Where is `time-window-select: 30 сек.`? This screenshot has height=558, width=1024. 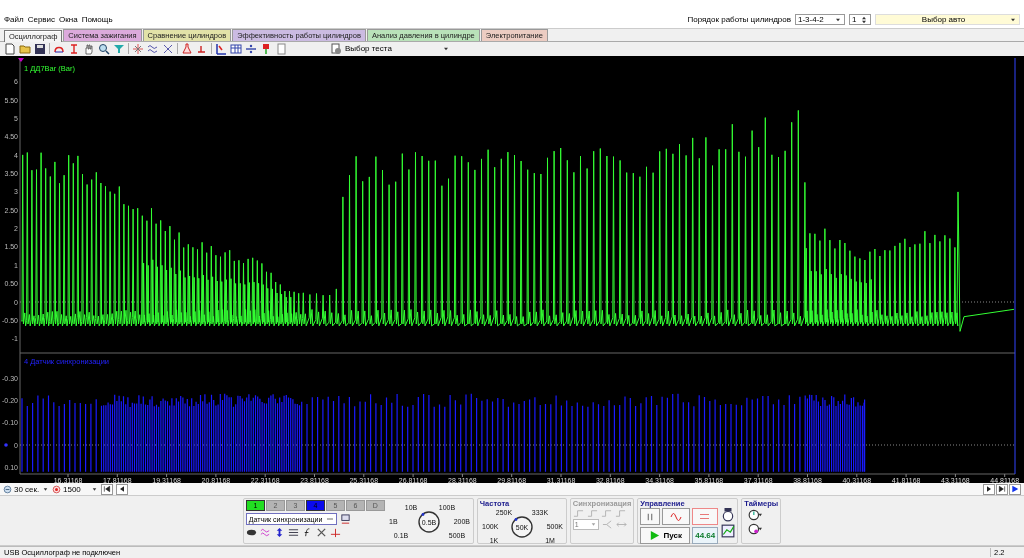 time-window-select: 30 сек. is located at coordinates (26, 489).